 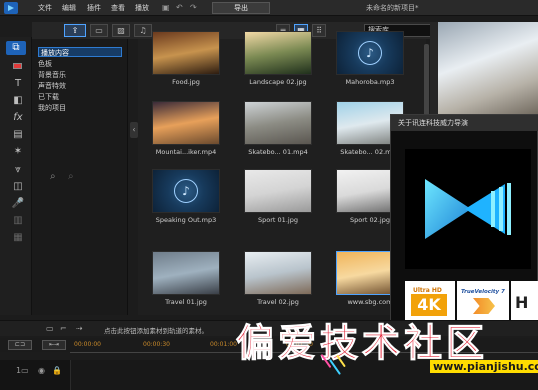 What do you see at coordinates (80, 177) in the screenshot?
I see `category-panel: 播放内容 色板 背景音乐 声音特效 已下载 我的项目 ⌕ ⌕` at bounding box center [80, 177].